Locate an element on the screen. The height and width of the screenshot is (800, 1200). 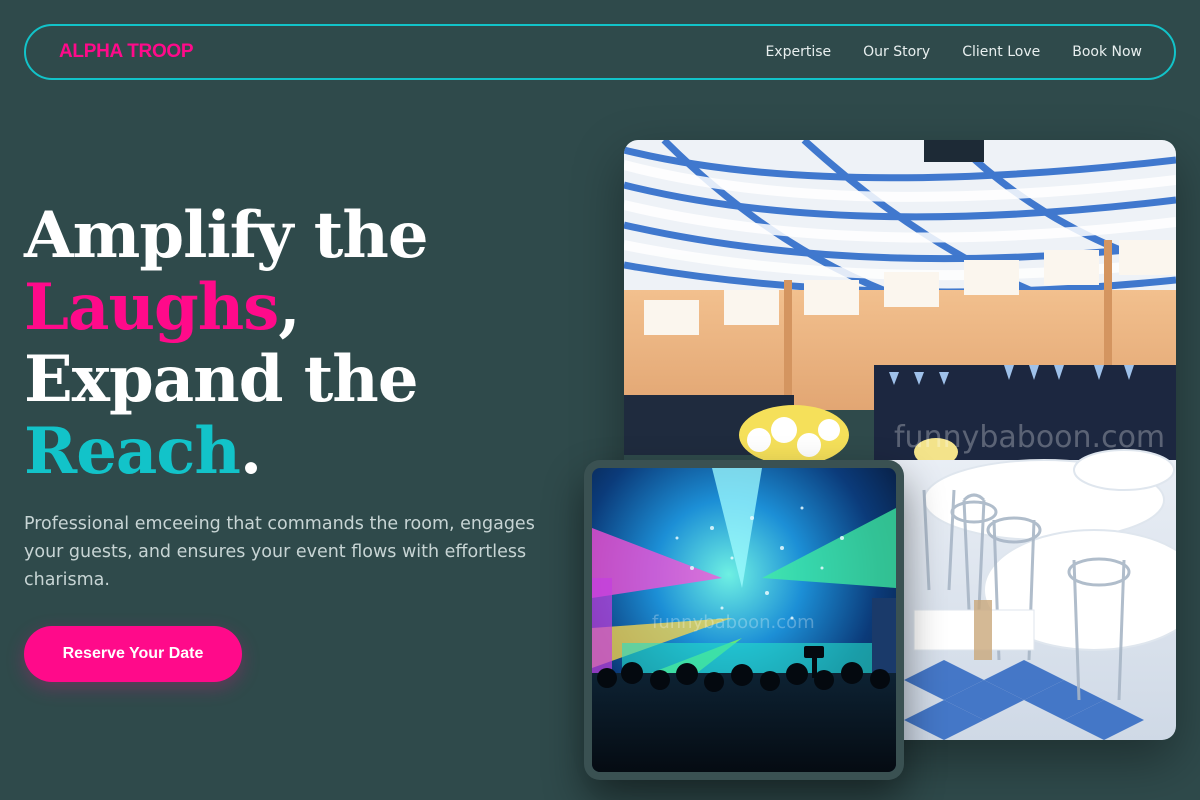
brand-logo: ALPHA TROOP is located at coordinates (126, 52).